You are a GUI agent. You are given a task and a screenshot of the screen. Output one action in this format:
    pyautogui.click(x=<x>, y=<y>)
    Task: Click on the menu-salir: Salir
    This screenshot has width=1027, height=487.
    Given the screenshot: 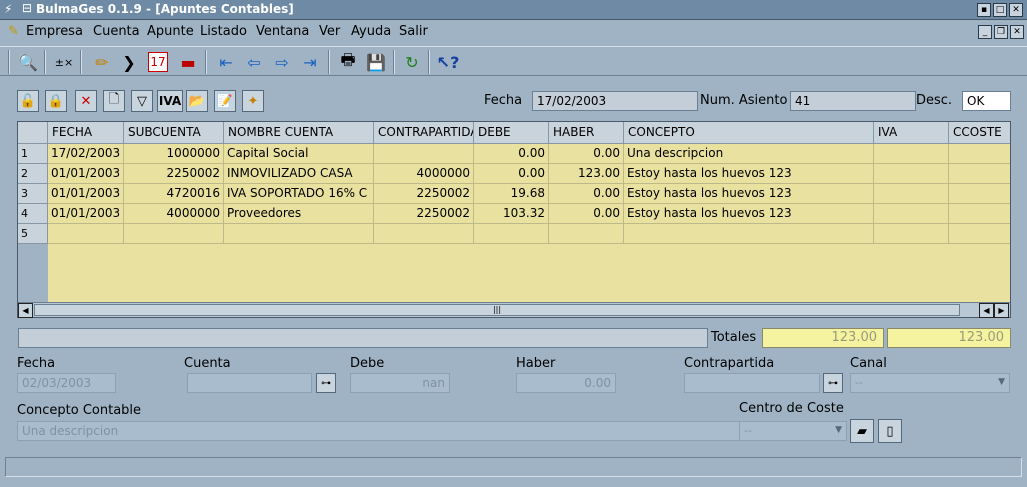 What is the action you would take?
    pyautogui.click(x=413, y=31)
    